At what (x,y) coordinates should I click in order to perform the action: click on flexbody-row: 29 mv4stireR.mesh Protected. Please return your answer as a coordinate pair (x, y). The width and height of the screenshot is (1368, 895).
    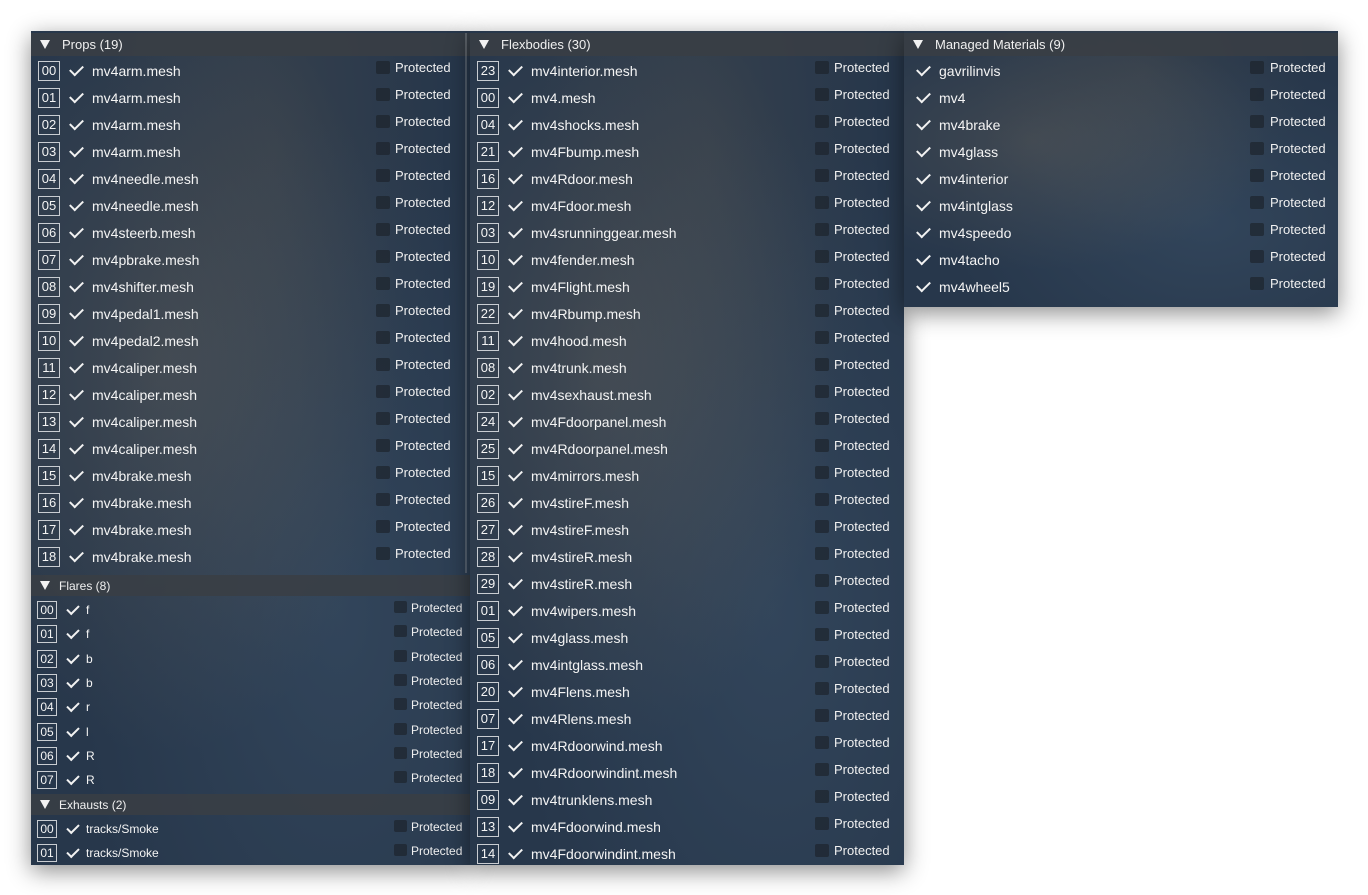
    Looking at the image, I should click on (687, 585).